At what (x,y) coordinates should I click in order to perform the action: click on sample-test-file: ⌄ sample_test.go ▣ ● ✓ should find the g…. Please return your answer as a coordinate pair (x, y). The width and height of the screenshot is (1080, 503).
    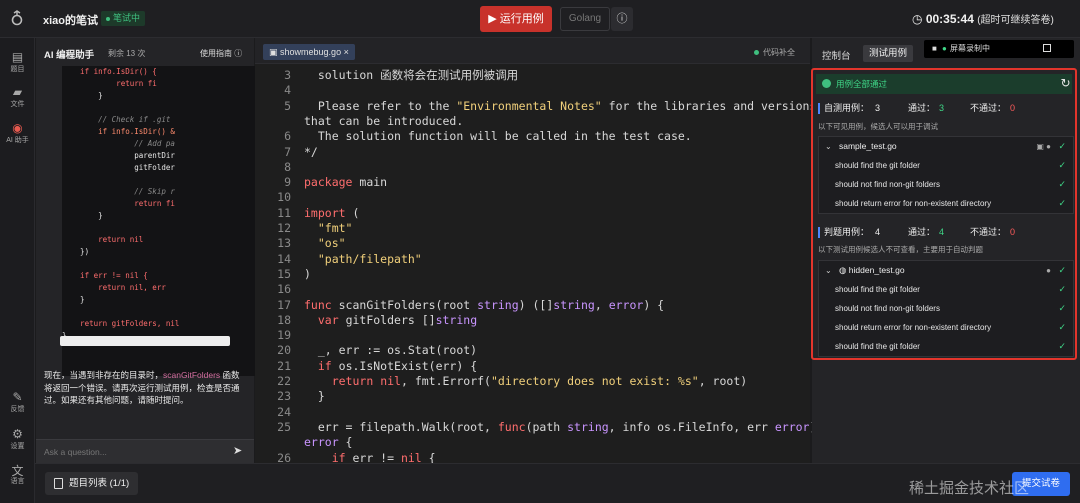
    Looking at the image, I should click on (946, 175).